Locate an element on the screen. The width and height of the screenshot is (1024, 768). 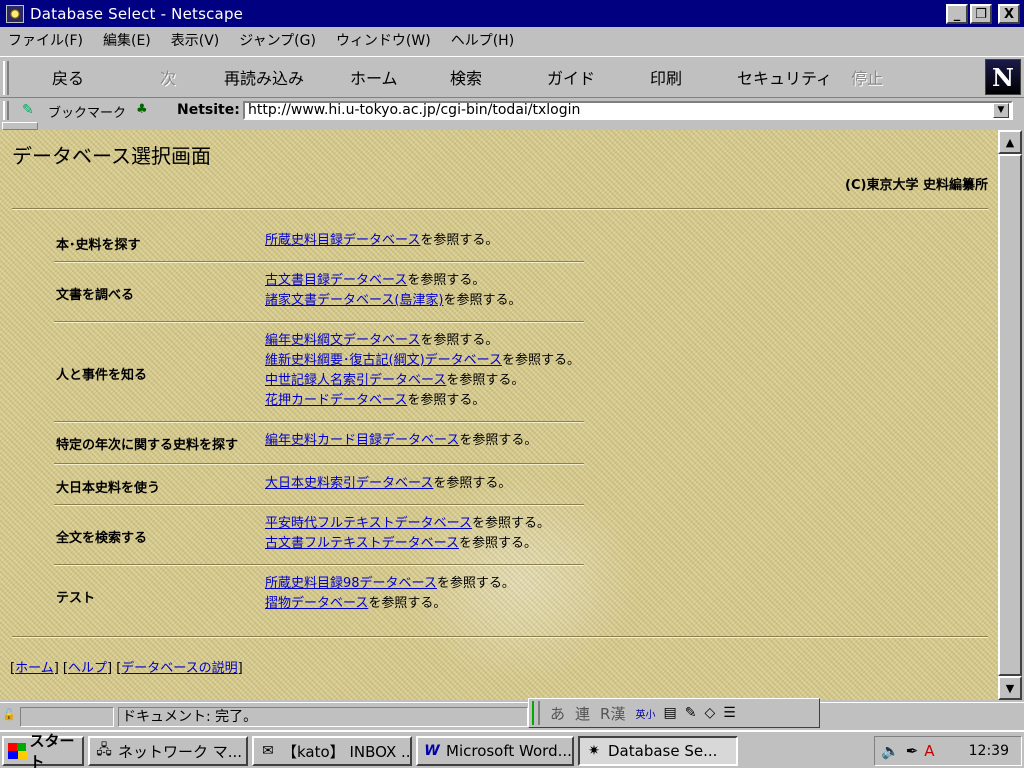
volume-icon: 🔈 is located at coordinates (890, 751).